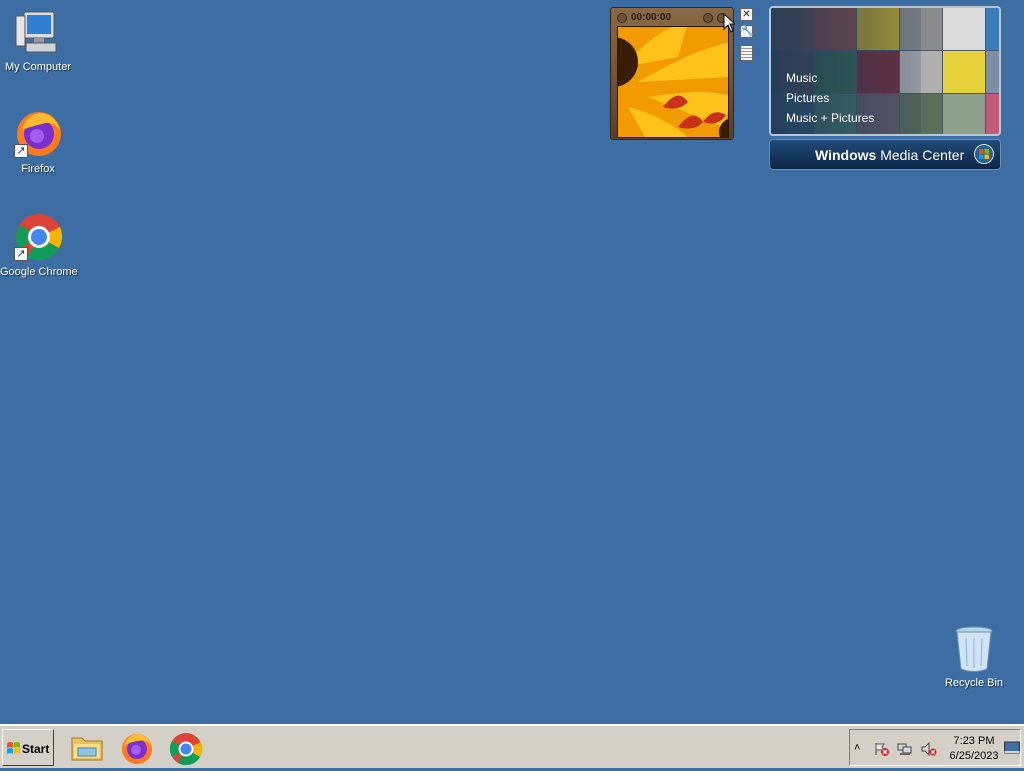  Describe the element at coordinates (905, 749) in the screenshot. I see `network-icon` at that location.